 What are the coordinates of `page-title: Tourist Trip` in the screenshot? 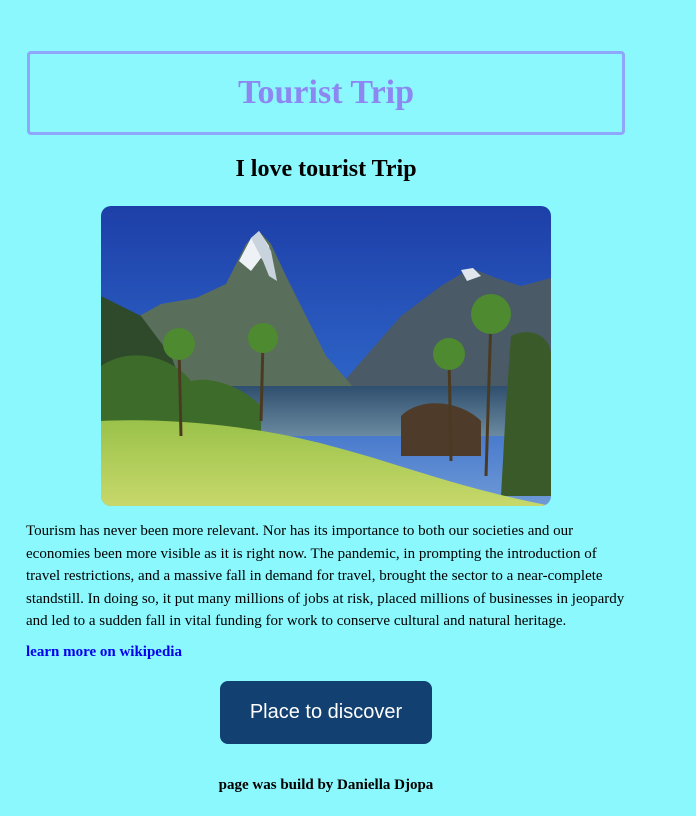 It's located at (326, 92).